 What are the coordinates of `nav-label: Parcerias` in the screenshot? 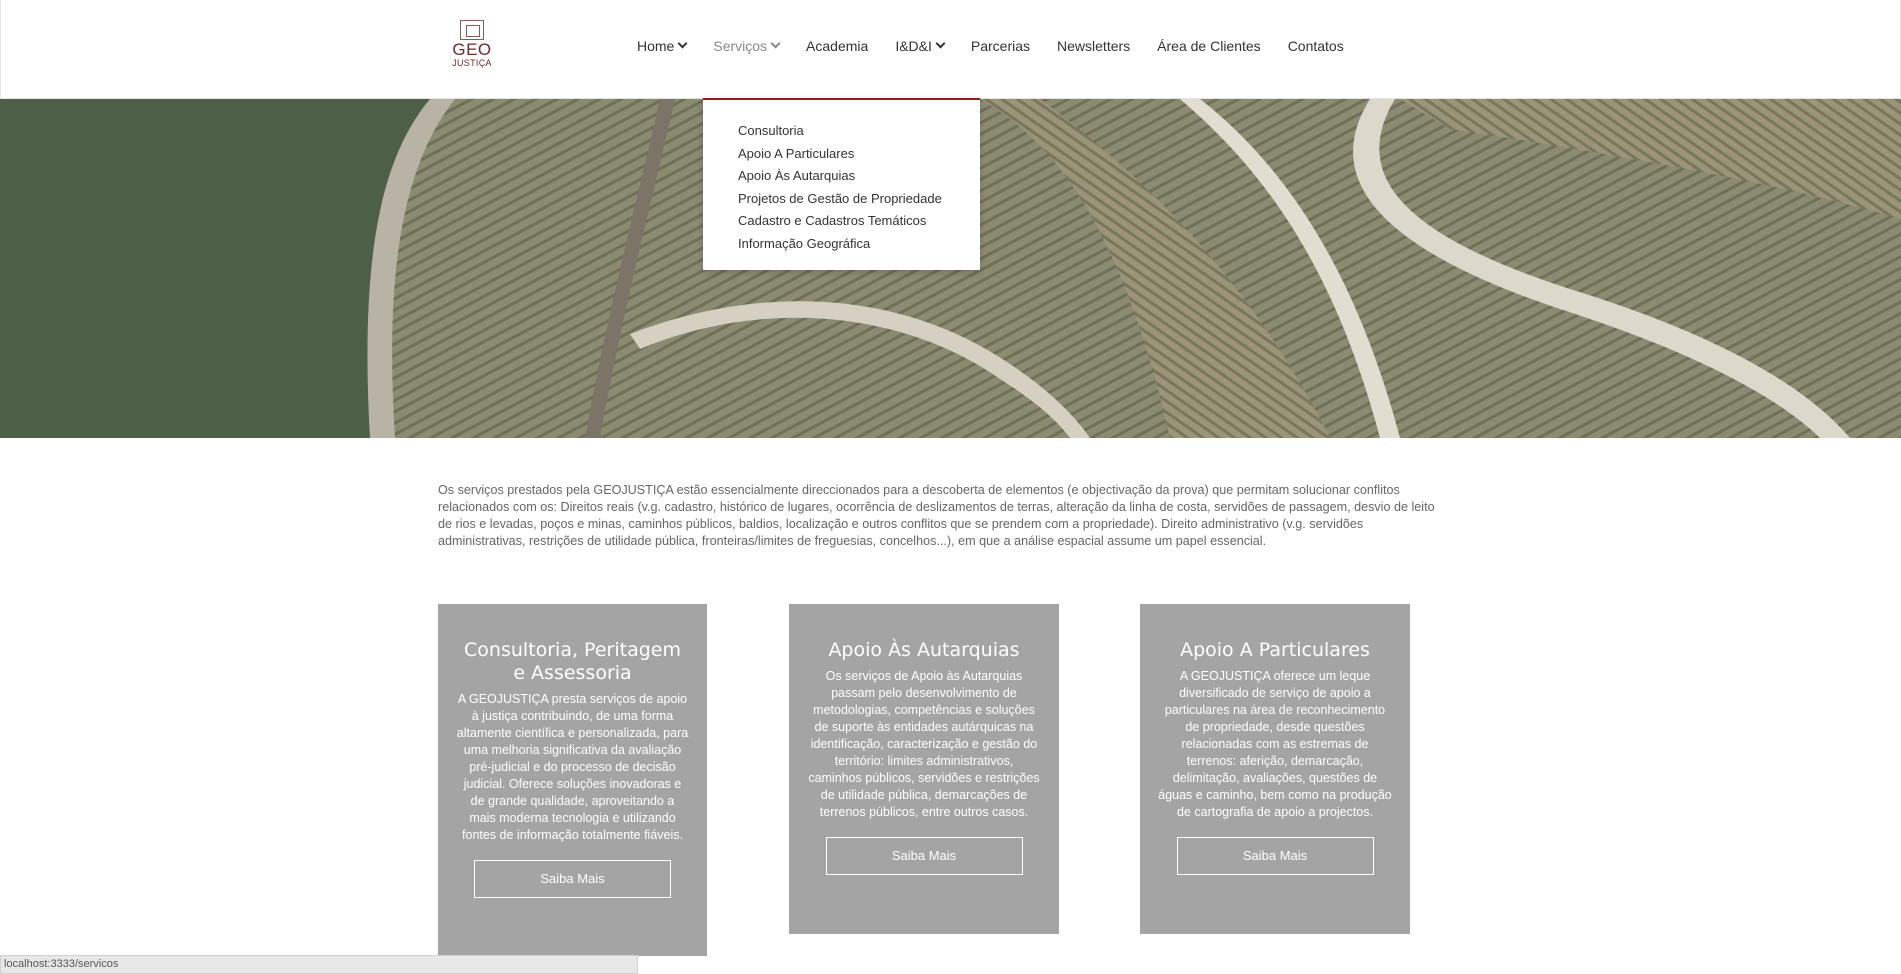 It's located at (1000, 46).